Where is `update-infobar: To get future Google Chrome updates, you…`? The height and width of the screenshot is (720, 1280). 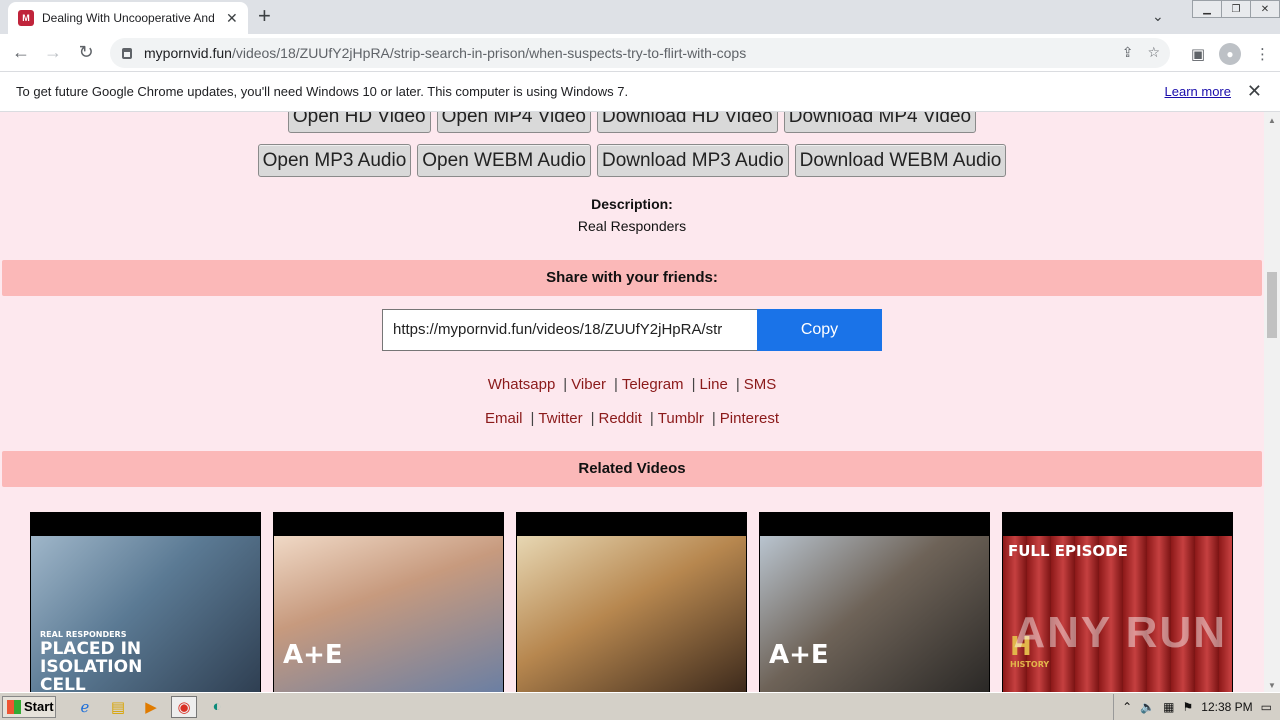
update-infobar: To get future Google Chrome updates, you… is located at coordinates (640, 92).